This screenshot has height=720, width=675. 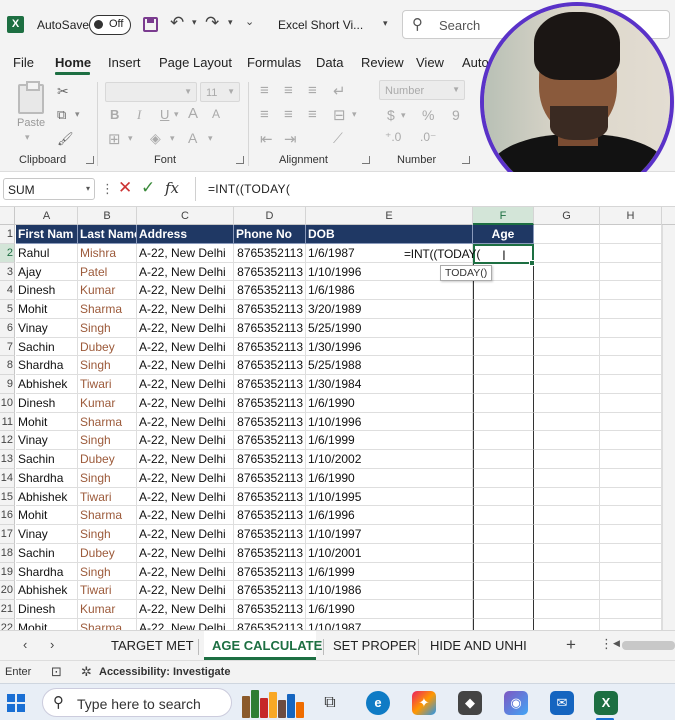 I want to click on table-cell: Sachin, so click(x=47, y=459).